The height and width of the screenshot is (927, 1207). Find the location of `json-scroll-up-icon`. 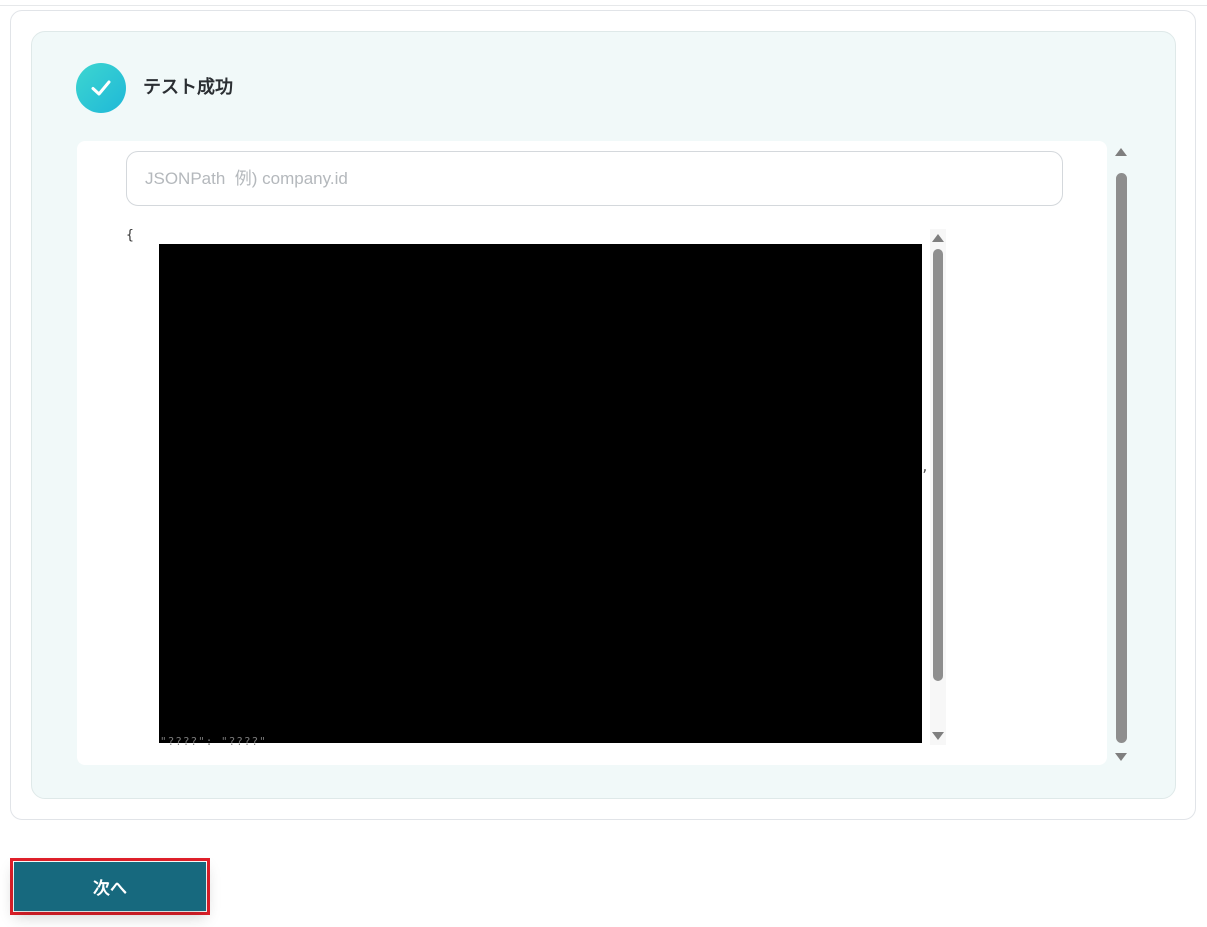

json-scroll-up-icon is located at coordinates (938, 238).